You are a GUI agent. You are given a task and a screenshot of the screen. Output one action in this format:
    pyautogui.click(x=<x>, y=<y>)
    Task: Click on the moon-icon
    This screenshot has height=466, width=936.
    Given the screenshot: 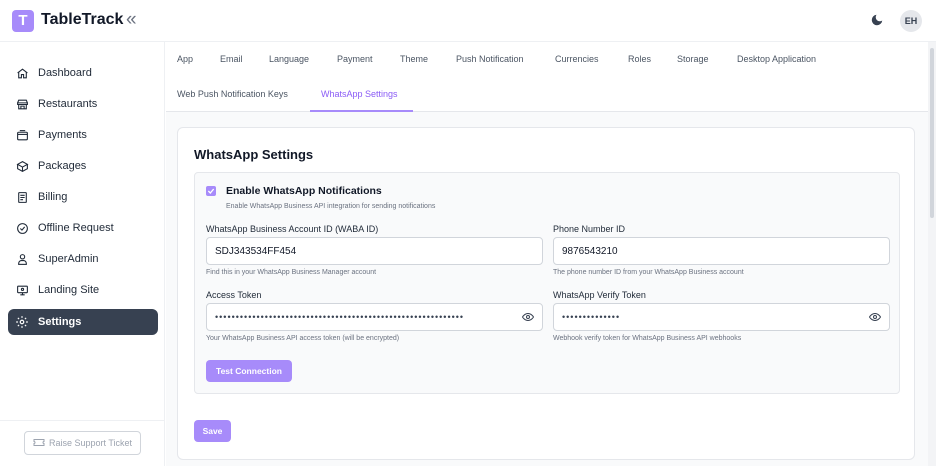 What is the action you would take?
    pyautogui.click(x=877, y=20)
    